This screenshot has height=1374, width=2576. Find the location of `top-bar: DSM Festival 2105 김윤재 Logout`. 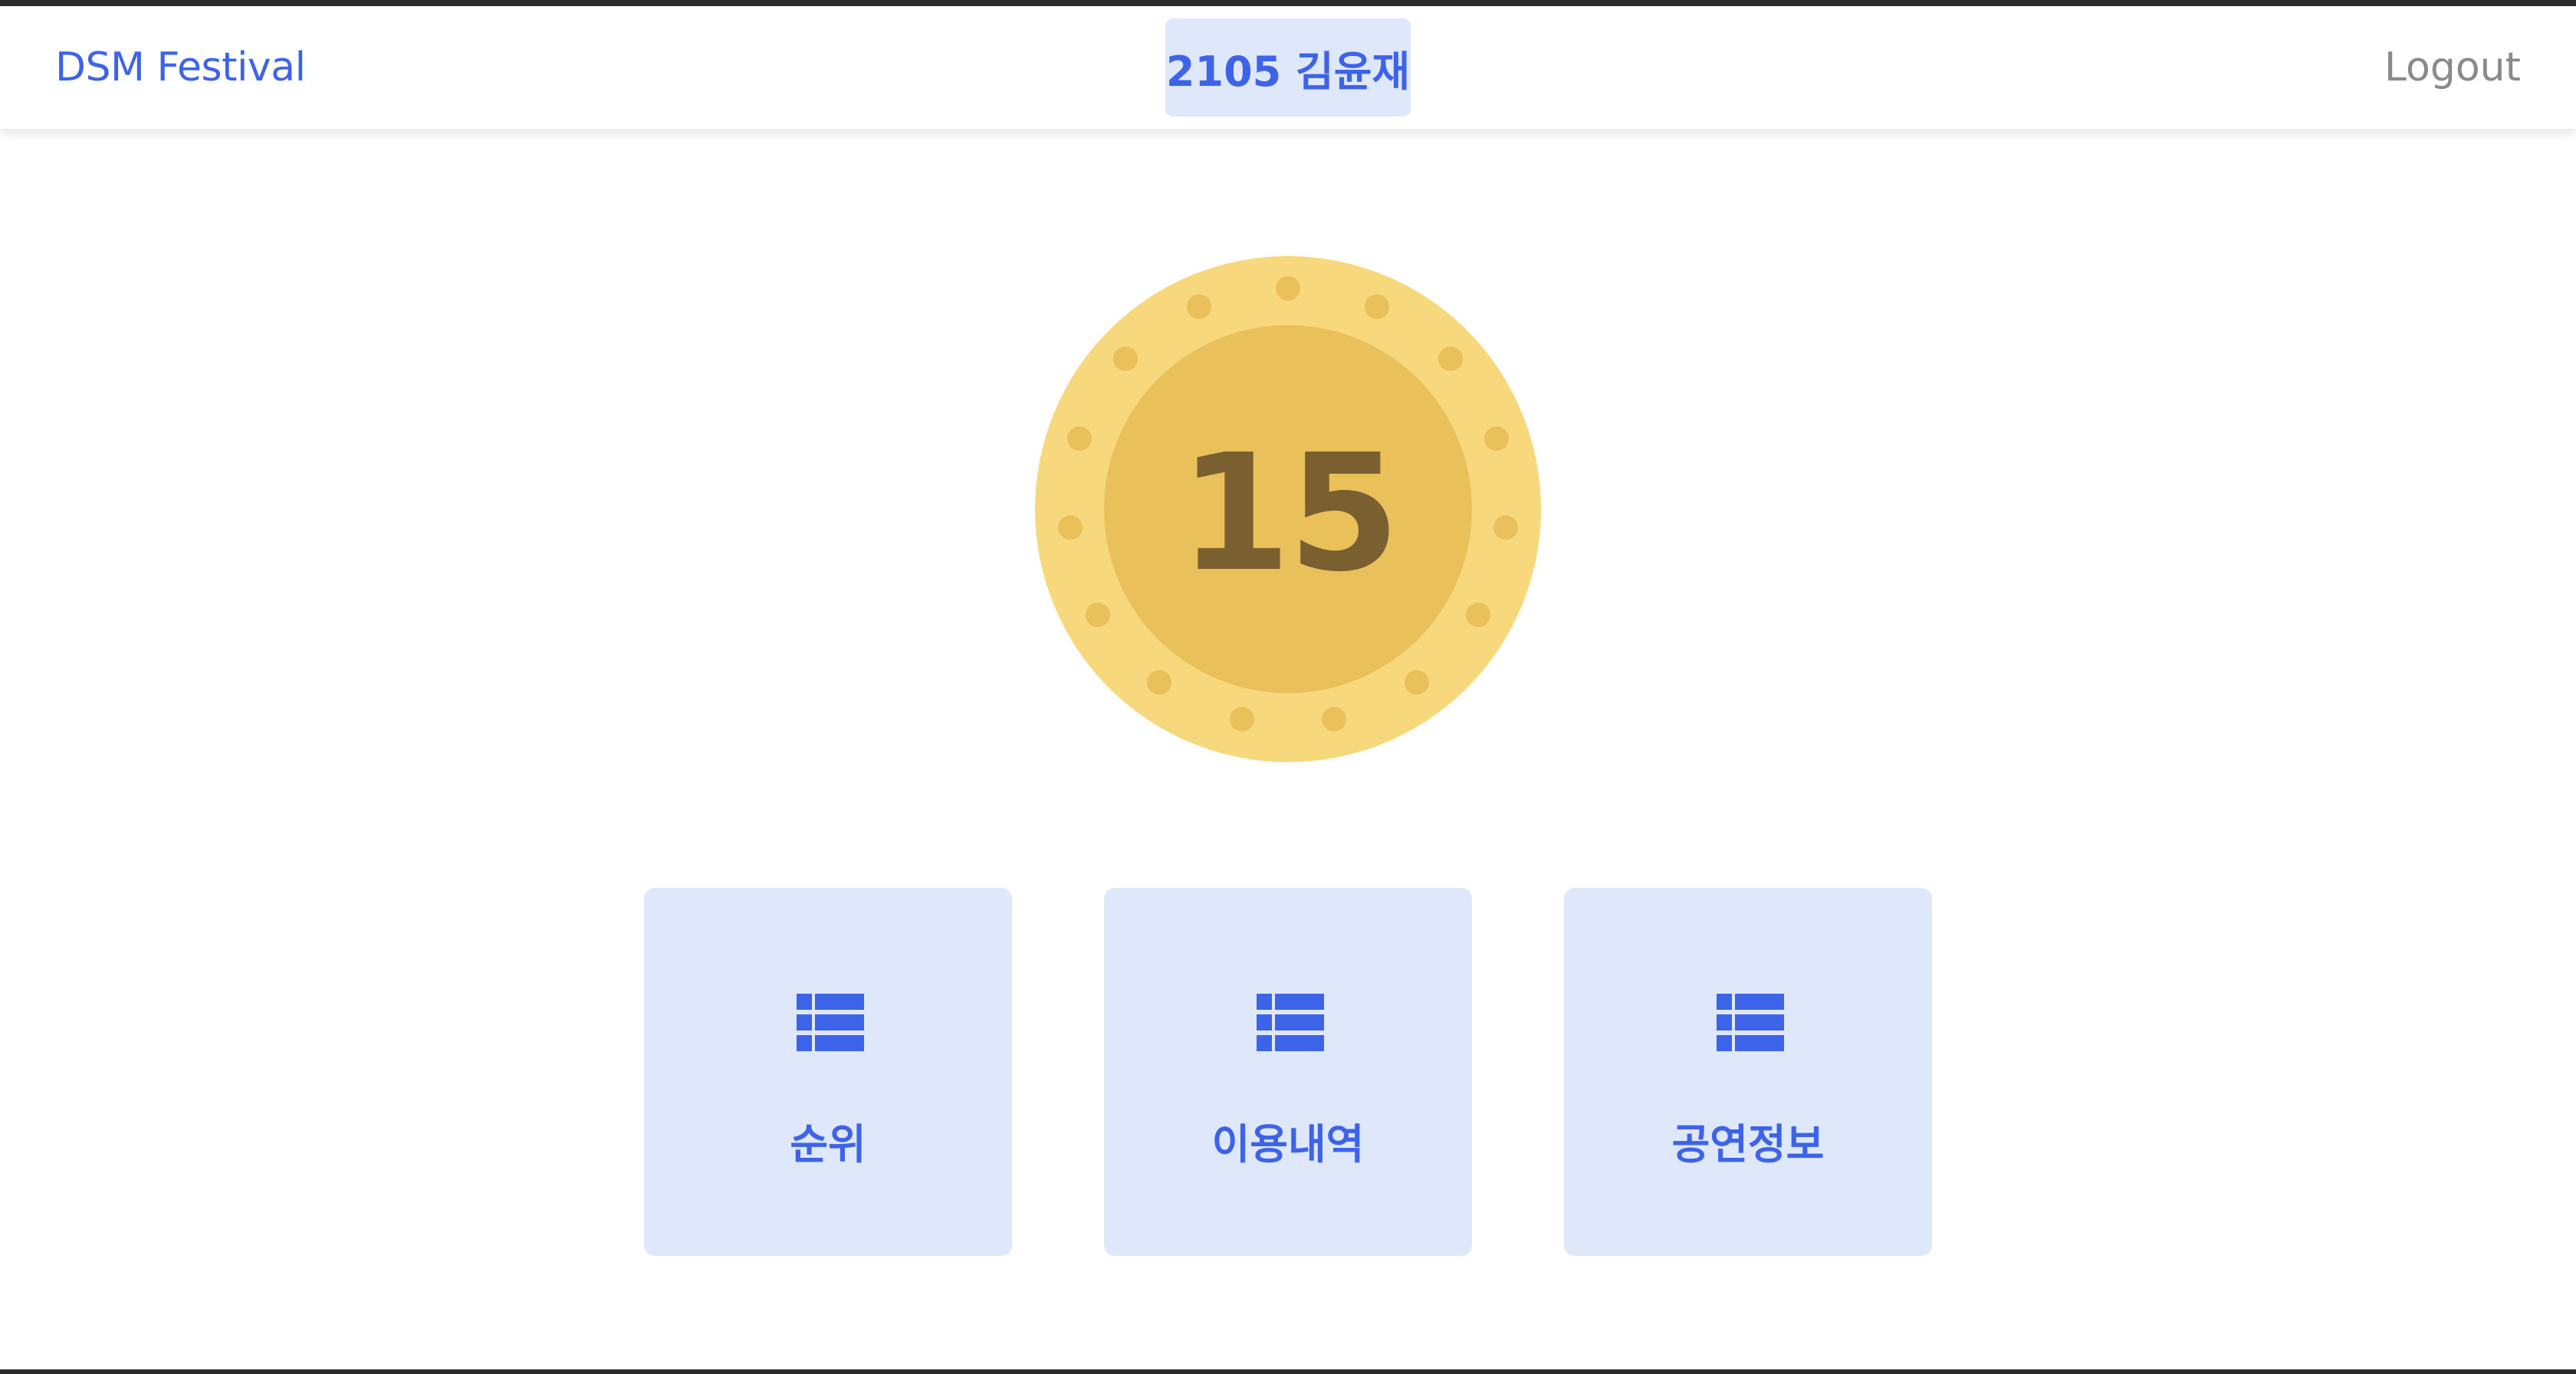

top-bar: DSM Festival 2105 김윤재 Logout is located at coordinates (1288, 67).